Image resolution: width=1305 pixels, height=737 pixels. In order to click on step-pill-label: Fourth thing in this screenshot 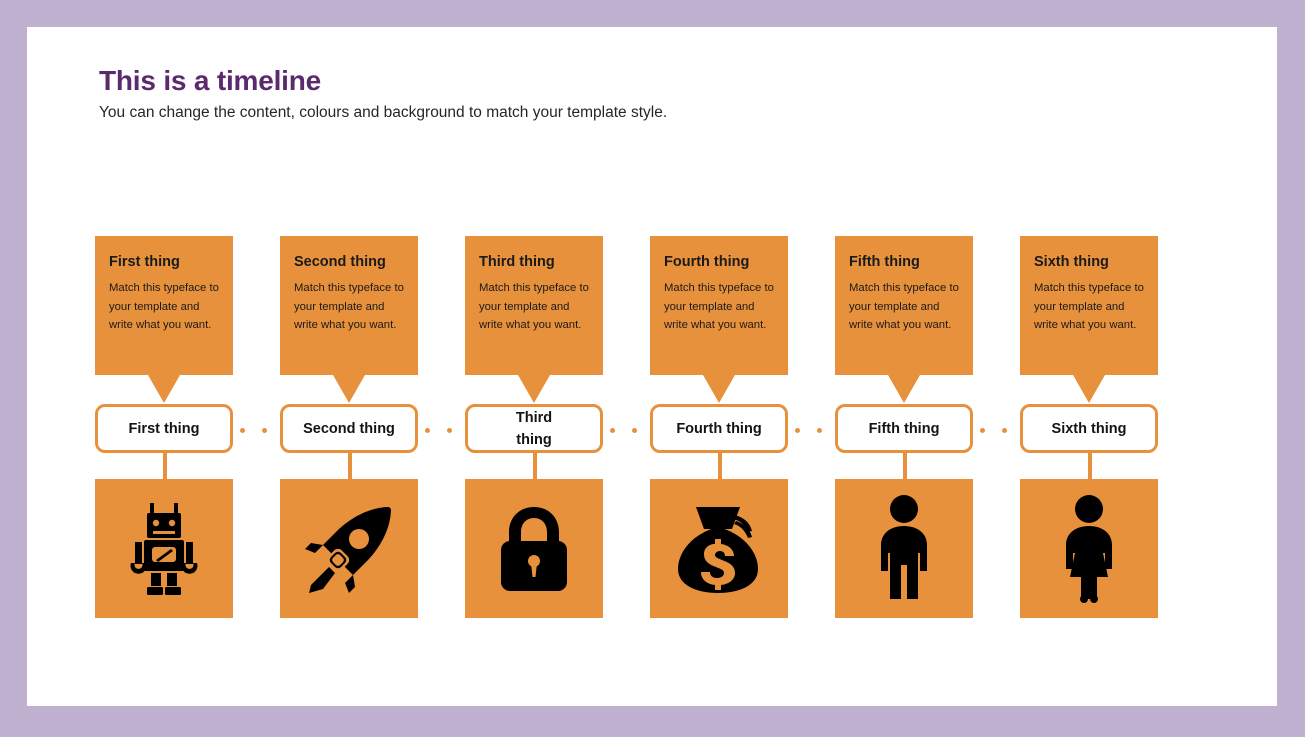, I will do `click(719, 428)`.